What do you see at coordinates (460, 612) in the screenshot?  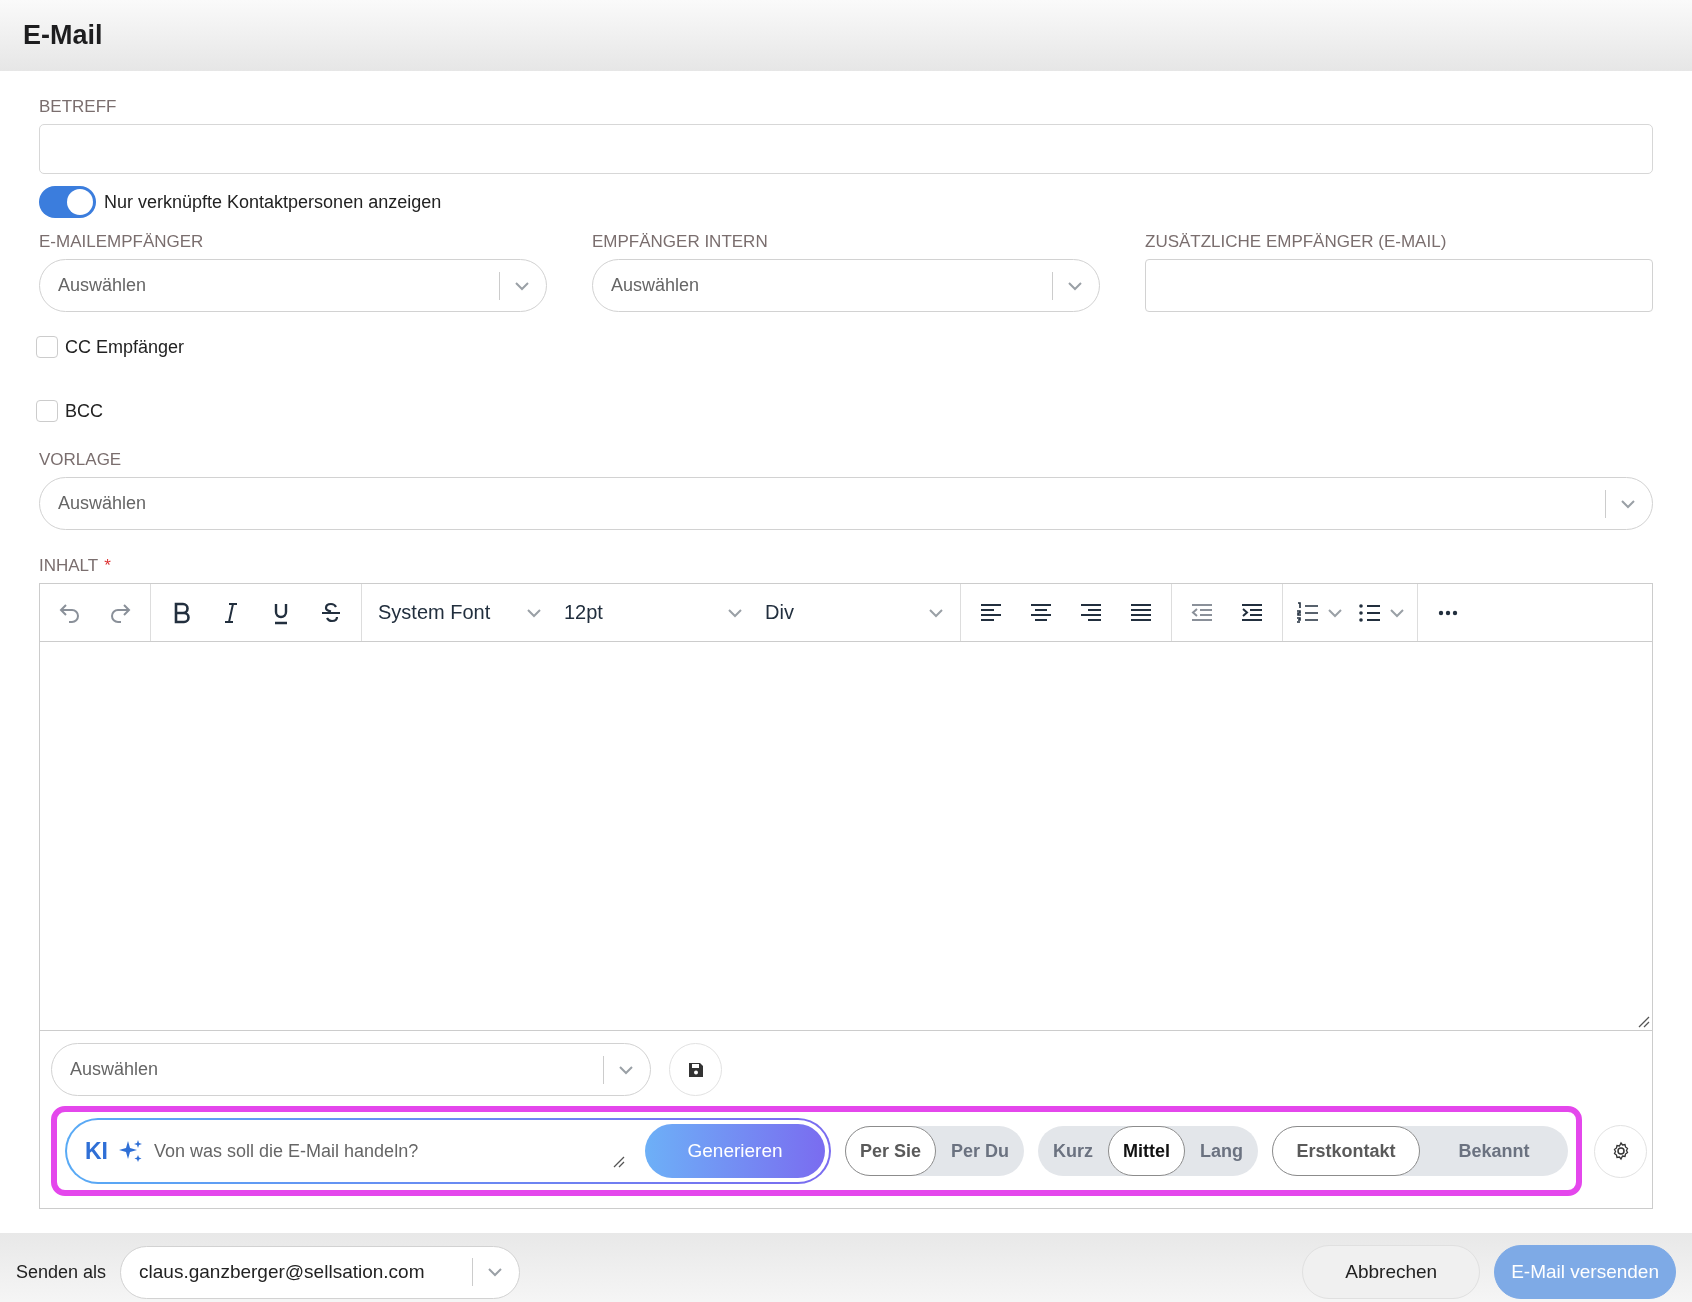 I see `toolbar-dropdown: System Font` at bounding box center [460, 612].